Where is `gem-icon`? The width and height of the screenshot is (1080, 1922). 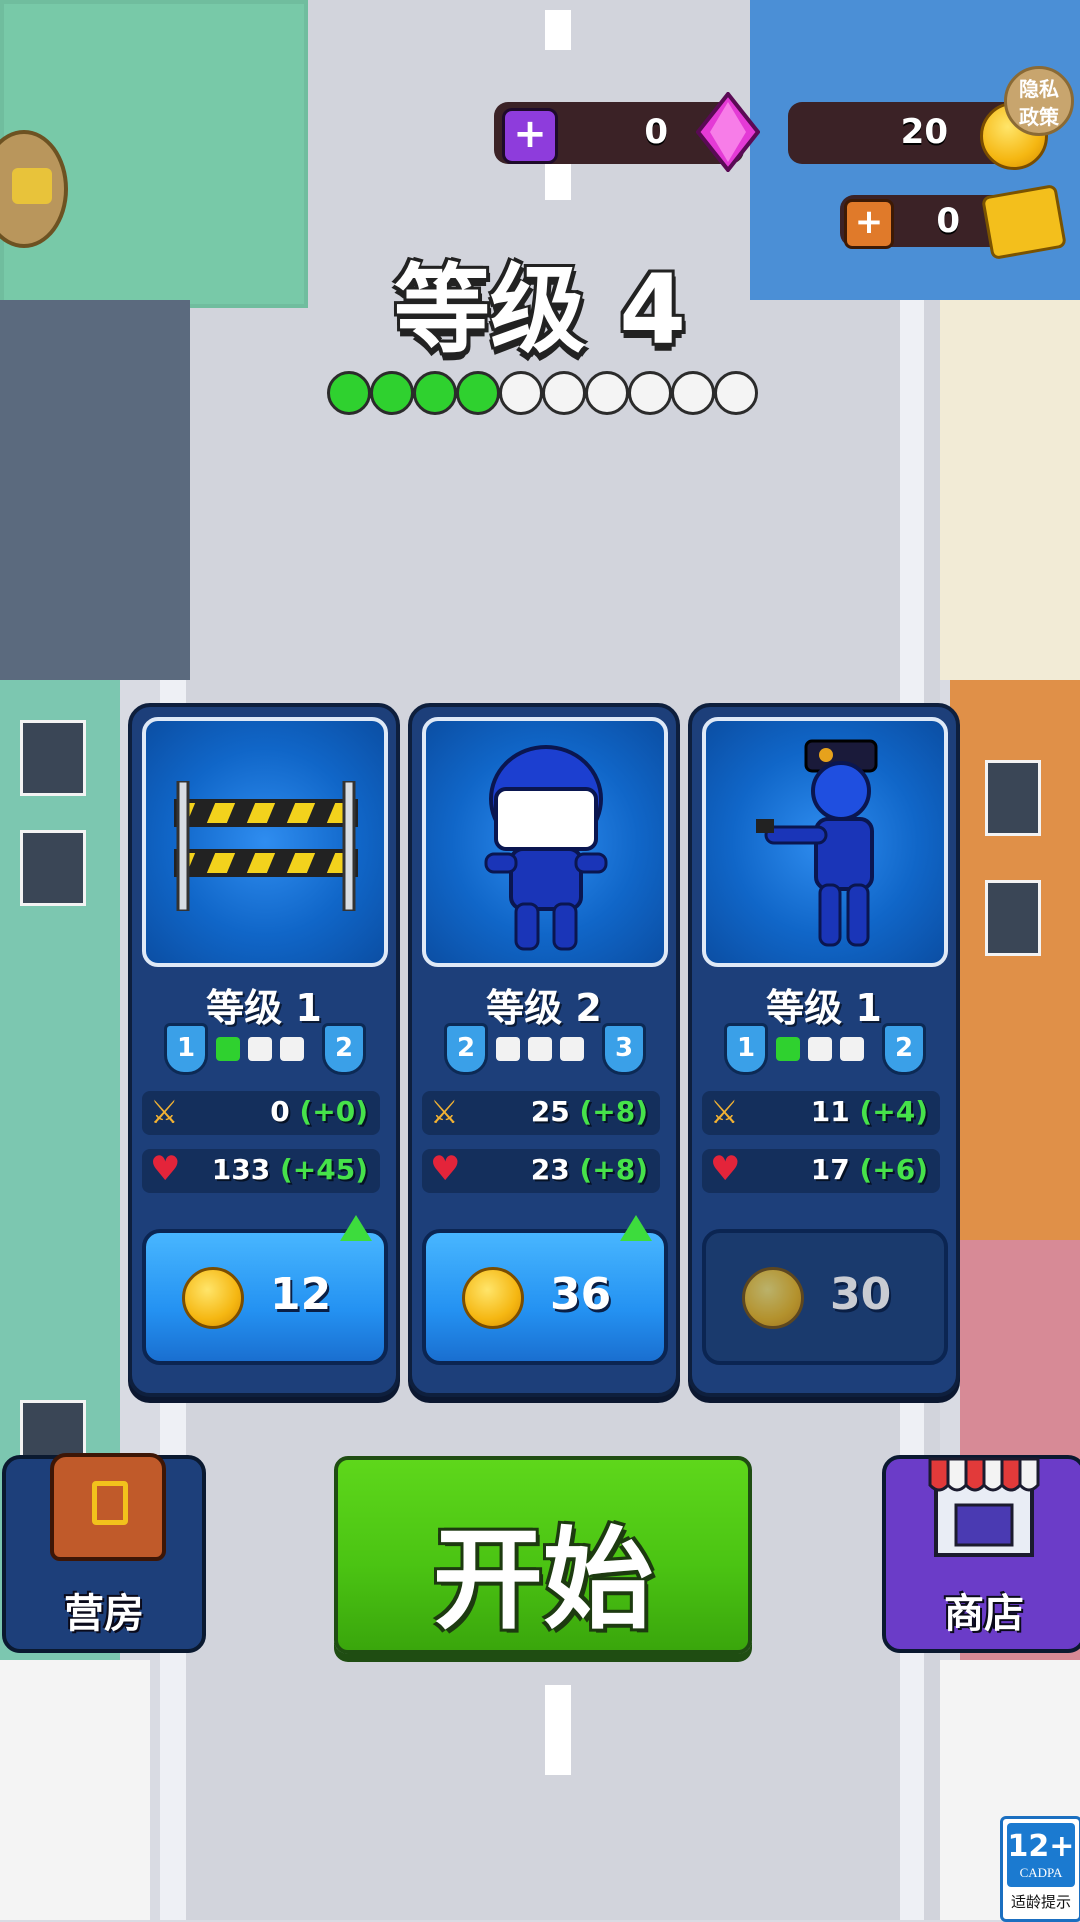
gem-icon is located at coordinates (728, 132).